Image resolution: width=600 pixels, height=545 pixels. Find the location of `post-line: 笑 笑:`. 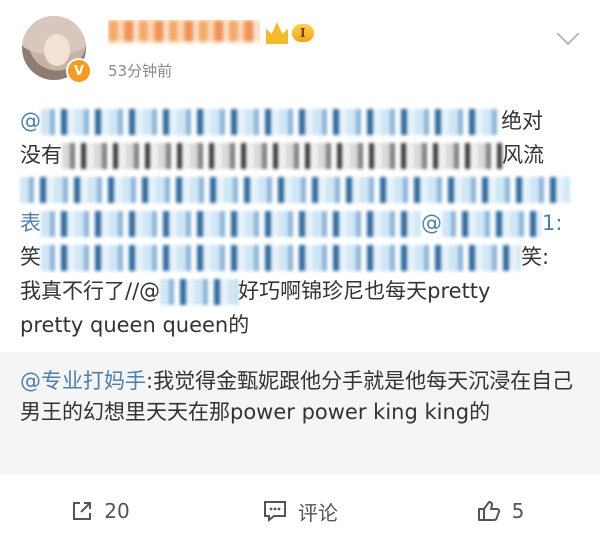

post-line: 笑 笑: is located at coordinates (300, 257).